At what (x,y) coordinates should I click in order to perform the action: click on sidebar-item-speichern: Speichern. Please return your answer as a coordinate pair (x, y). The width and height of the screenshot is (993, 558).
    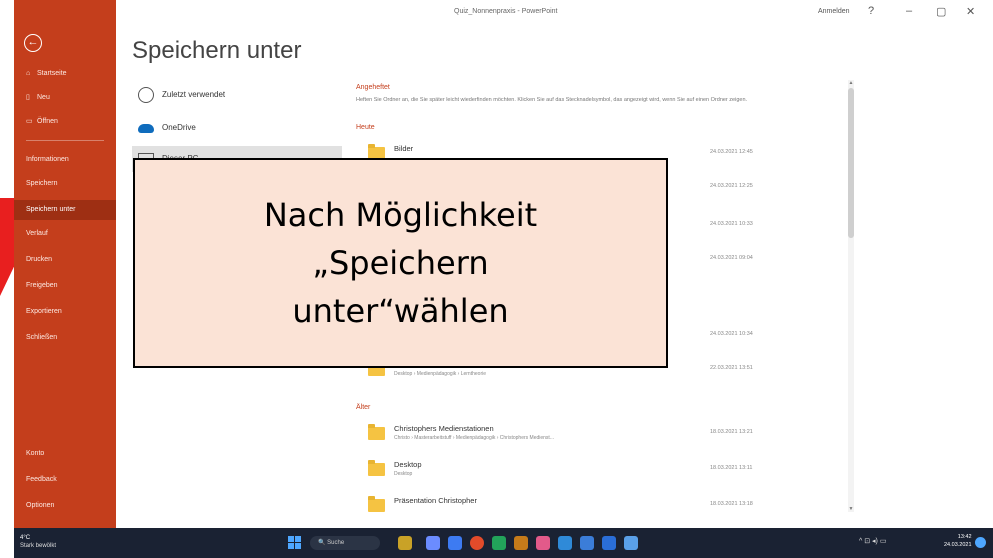
    Looking at the image, I should click on (65, 184).